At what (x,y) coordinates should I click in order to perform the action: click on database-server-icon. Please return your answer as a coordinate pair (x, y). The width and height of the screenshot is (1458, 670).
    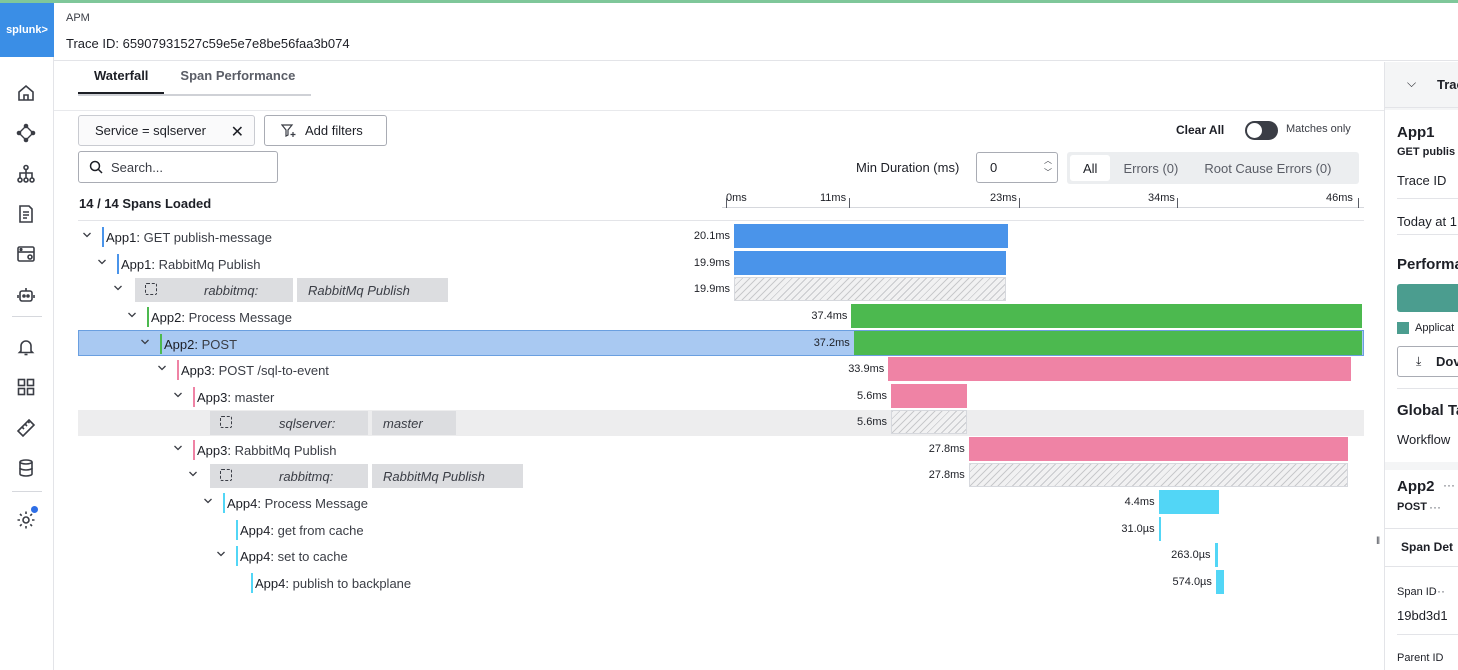
    Looking at the image, I should click on (26, 254).